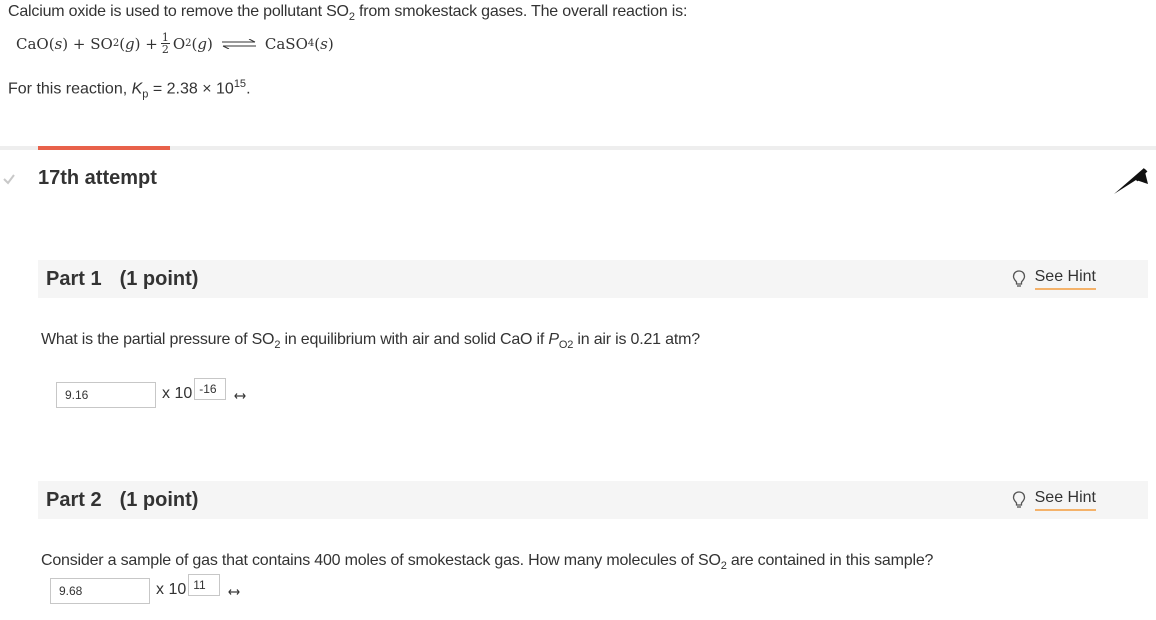 Image resolution: width=1156 pixels, height=620 pixels. I want to click on part-2-header: Part 2 (1 point) See Hint, so click(593, 500).